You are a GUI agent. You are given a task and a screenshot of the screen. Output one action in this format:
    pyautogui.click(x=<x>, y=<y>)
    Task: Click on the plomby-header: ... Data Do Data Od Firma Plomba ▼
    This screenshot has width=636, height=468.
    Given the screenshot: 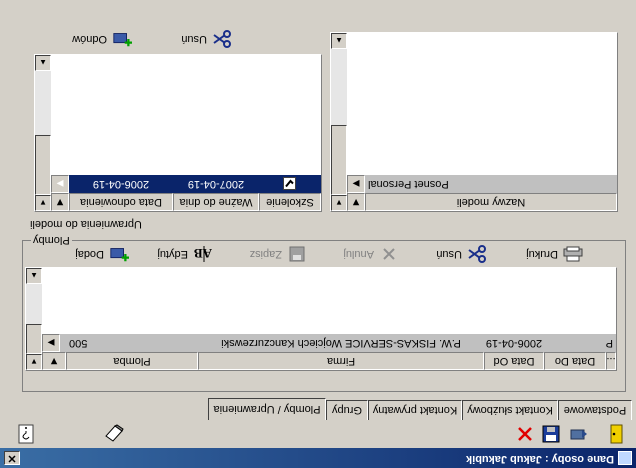 What is the action you would take?
    pyautogui.click(x=329, y=361)
    